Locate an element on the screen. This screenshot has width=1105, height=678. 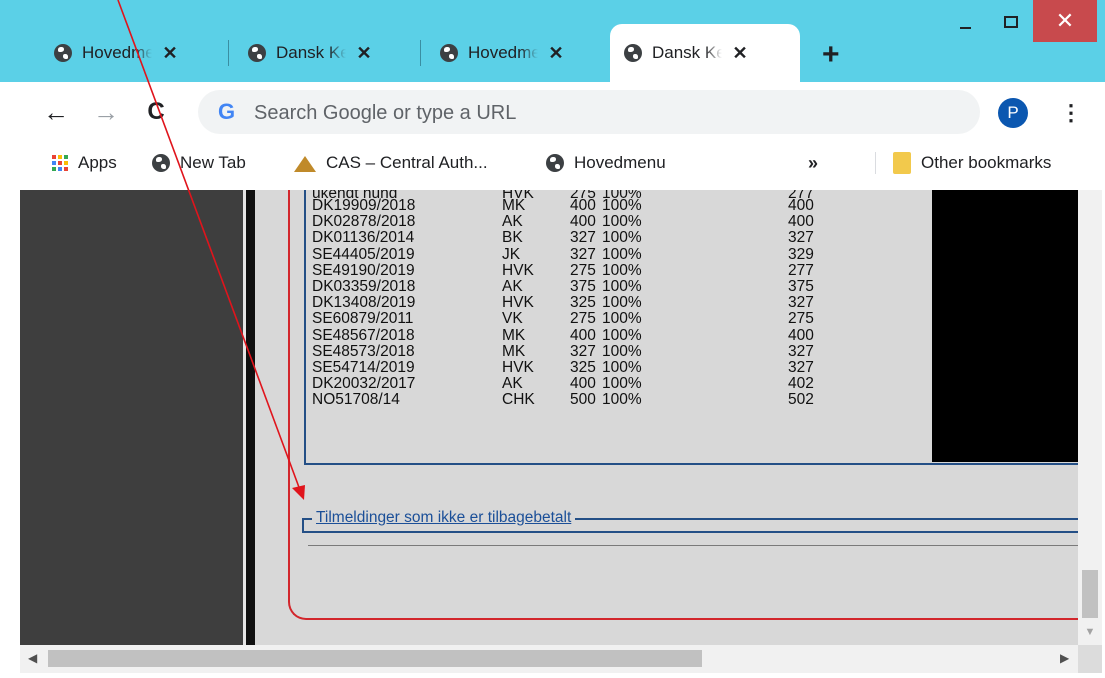
sidebar-edge is located at coordinates (250, 417).